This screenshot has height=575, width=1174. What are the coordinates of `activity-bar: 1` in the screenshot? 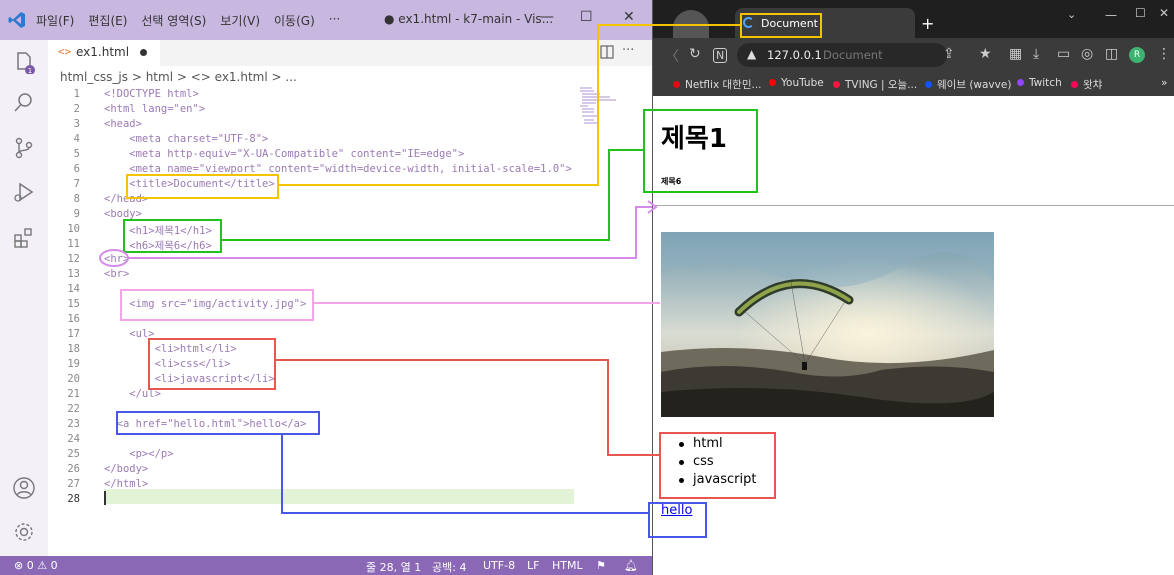 It's located at (24, 298).